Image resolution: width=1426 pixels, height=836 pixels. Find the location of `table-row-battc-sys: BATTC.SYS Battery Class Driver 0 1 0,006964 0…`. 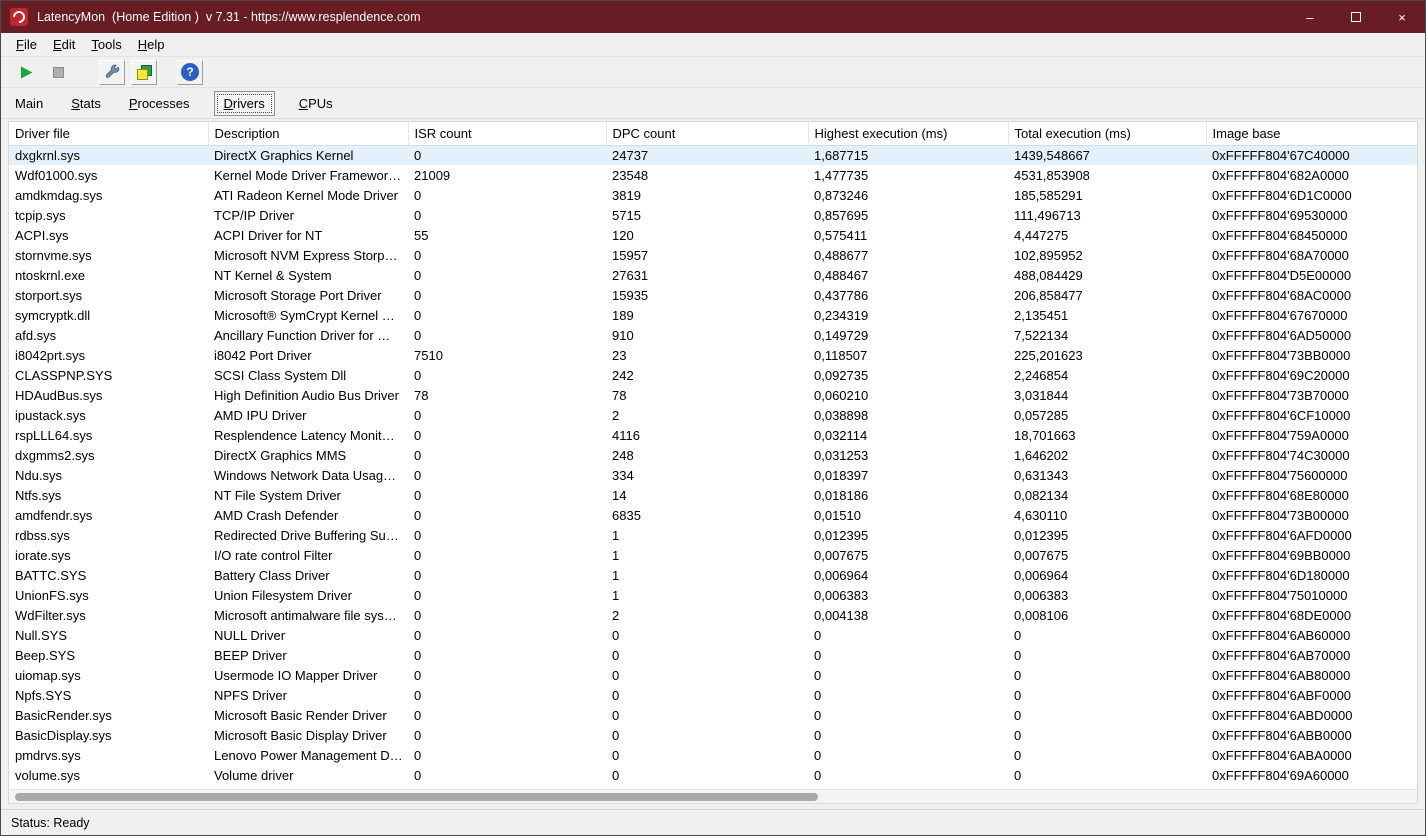

table-row-battc-sys: BATTC.SYS Battery Class Driver 0 1 0,006964 0… is located at coordinates (713, 575).